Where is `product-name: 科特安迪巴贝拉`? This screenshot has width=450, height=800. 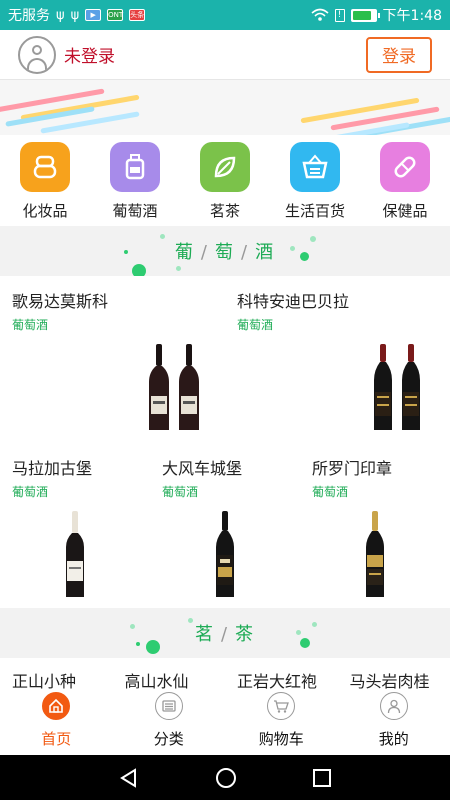 product-name: 科特安迪巴贝拉 is located at coordinates (293, 301).